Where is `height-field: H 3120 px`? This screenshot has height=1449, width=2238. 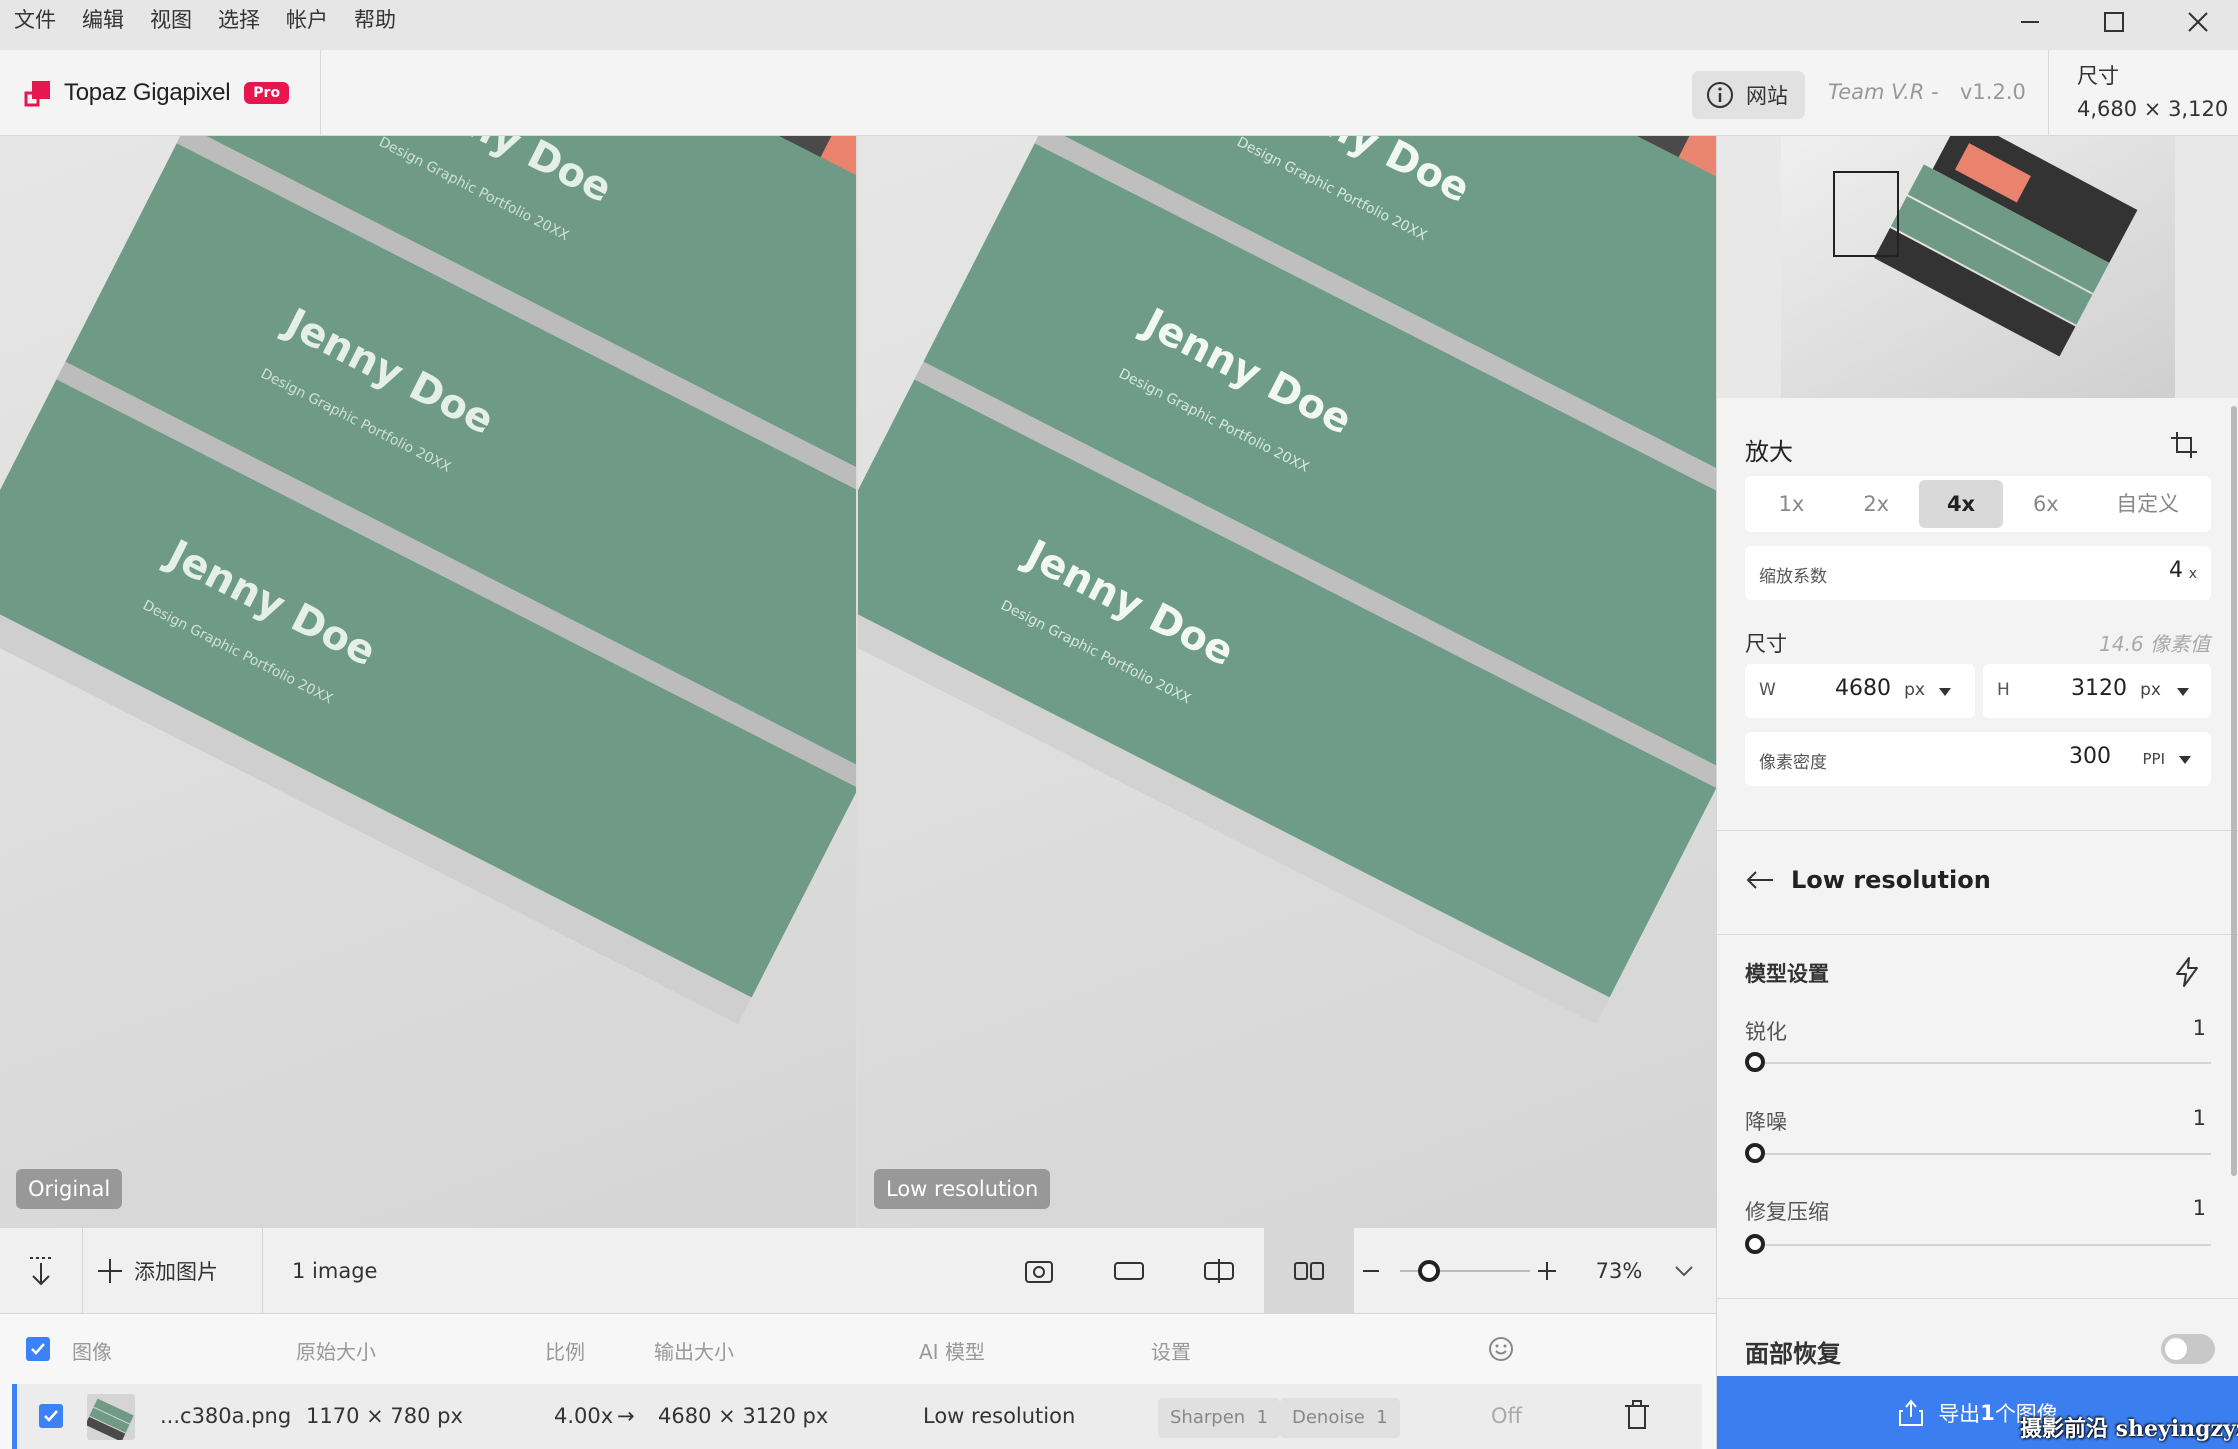 height-field: H 3120 px is located at coordinates (2097, 691).